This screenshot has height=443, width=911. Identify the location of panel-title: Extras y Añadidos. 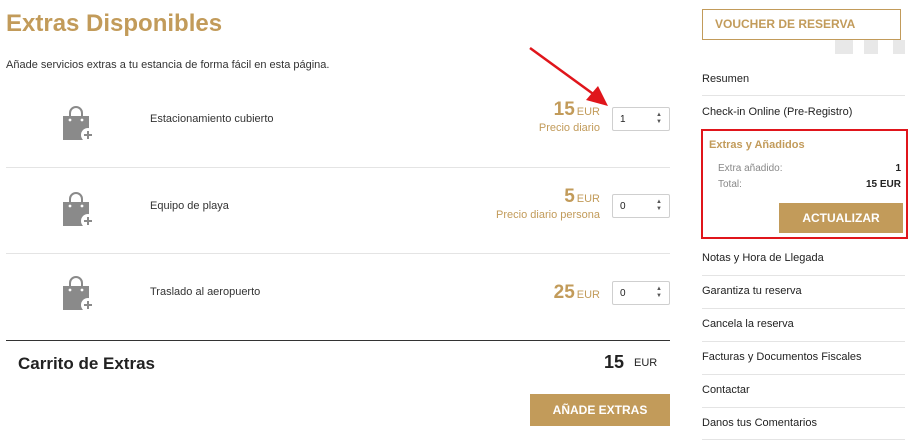
(757, 145).